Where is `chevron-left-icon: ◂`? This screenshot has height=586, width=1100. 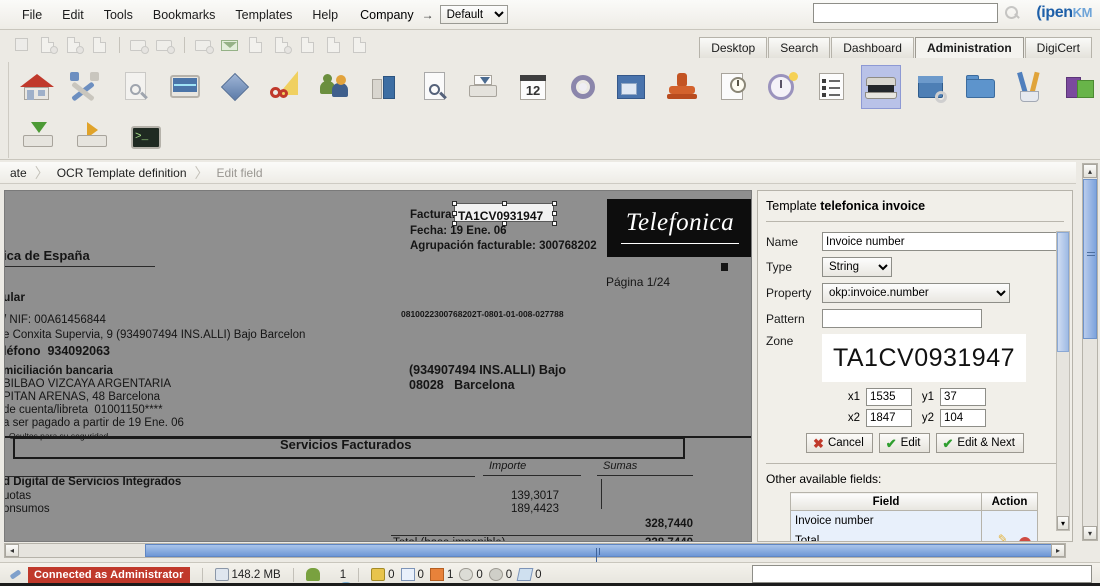
chevron-left-icon: ◂ is located at coordinates (12, 550).